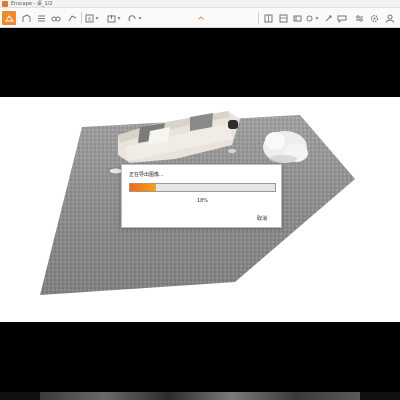 Image resolution: width=400 pixels, height=400 pixels. What do you see at coordinates (143, 187) in the screenshot?
I see `progress-fill` at bounding box center [143, 187].